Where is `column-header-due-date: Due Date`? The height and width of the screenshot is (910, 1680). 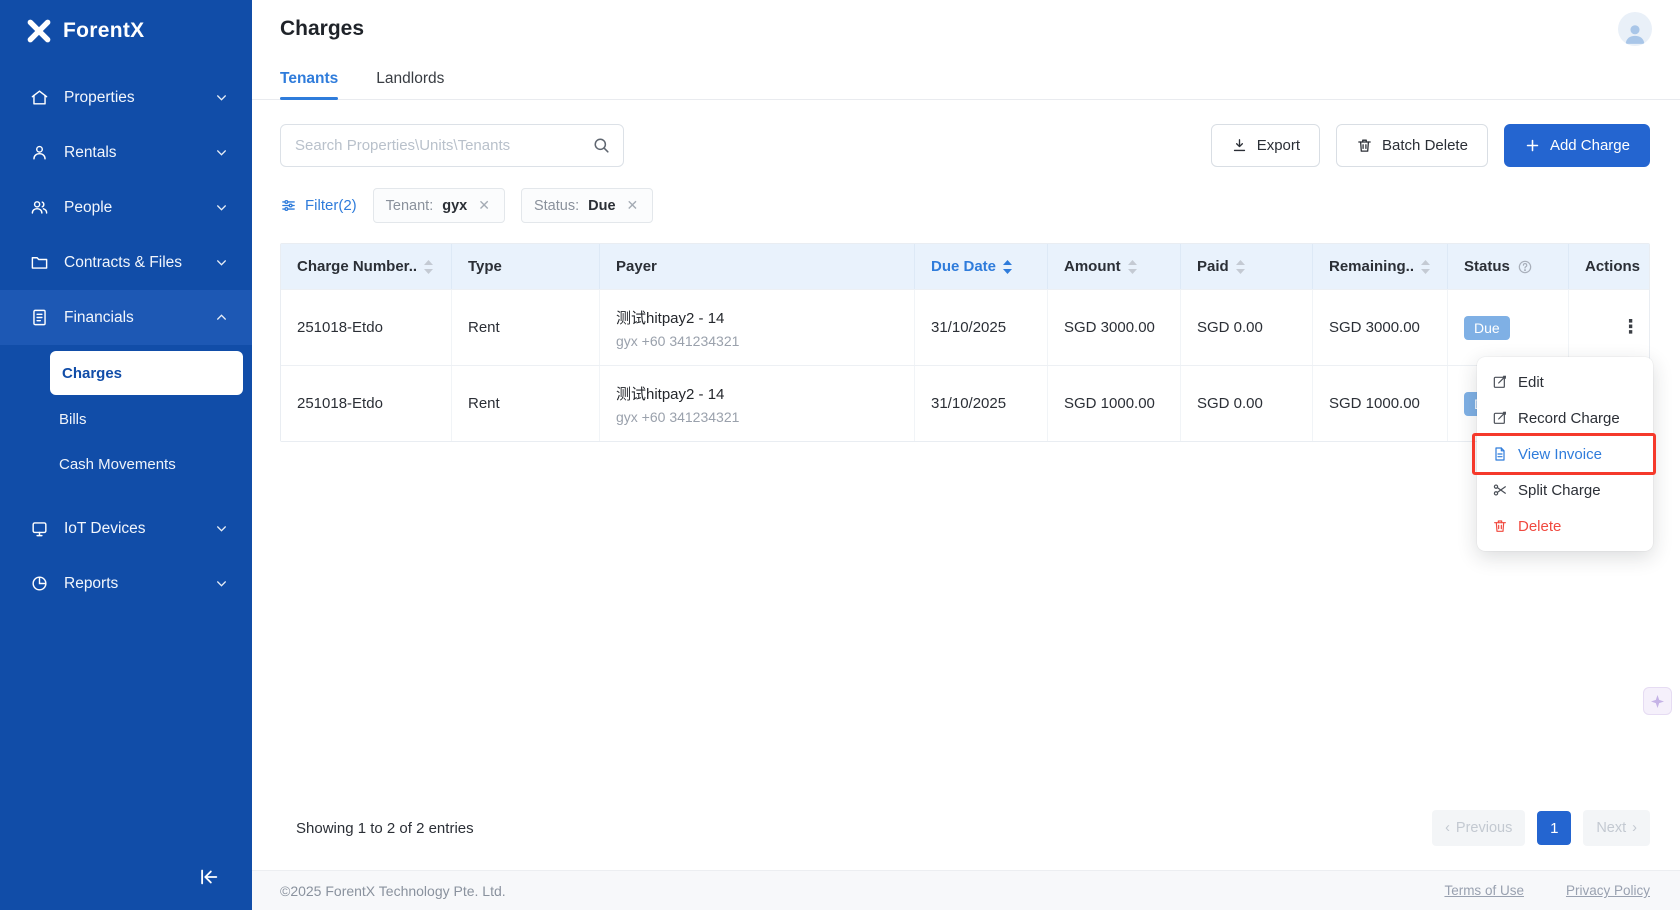 column-header-due-date: Due Date is located at coordinates (981, 266).